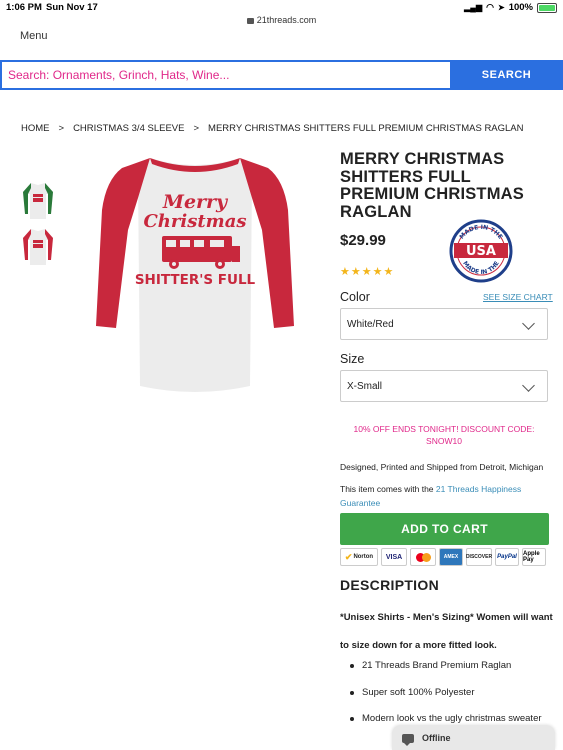 This screenshot has width=563, height=750. I want to click on size-select-value: X-Small, so click(365, 386).